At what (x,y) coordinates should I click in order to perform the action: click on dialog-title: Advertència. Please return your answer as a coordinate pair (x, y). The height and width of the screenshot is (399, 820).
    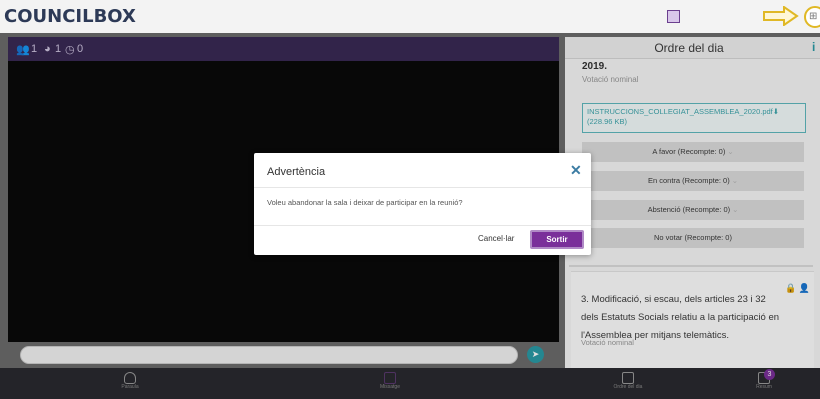
    Looking at the image, I should click on (296, 172).